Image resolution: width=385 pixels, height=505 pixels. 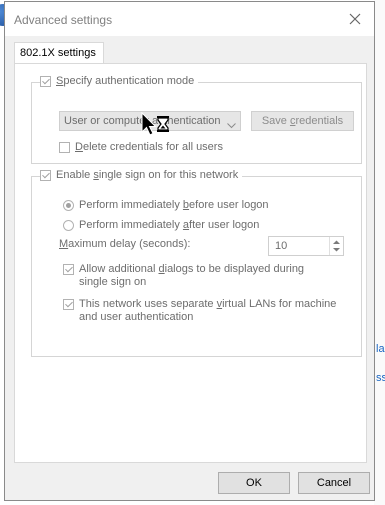 I want to click on specify-auth-mode-checkbox: Specify authentication mode, so click(x=119, y=81).